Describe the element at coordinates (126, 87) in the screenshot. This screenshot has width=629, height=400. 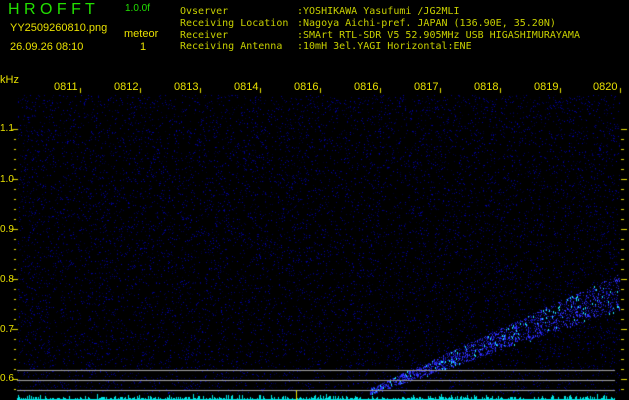
I see `time-tick: 0812` at that location.